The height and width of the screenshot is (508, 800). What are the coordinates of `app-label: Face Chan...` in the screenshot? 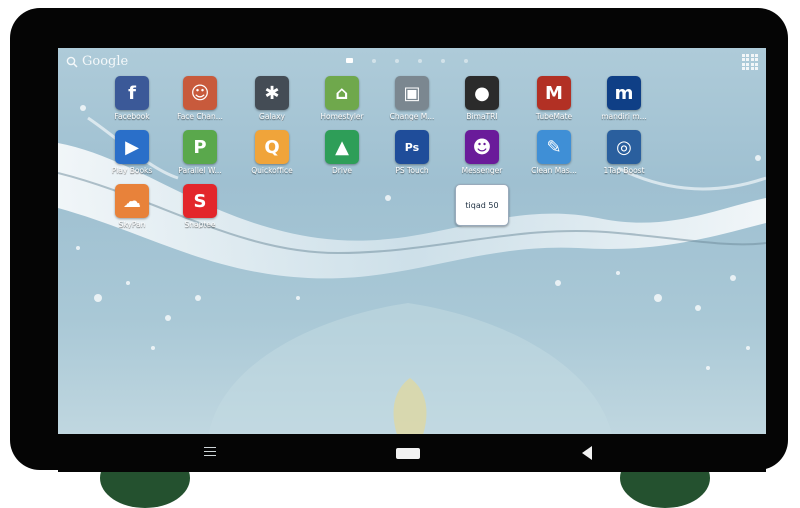 It's located at (200, 116).